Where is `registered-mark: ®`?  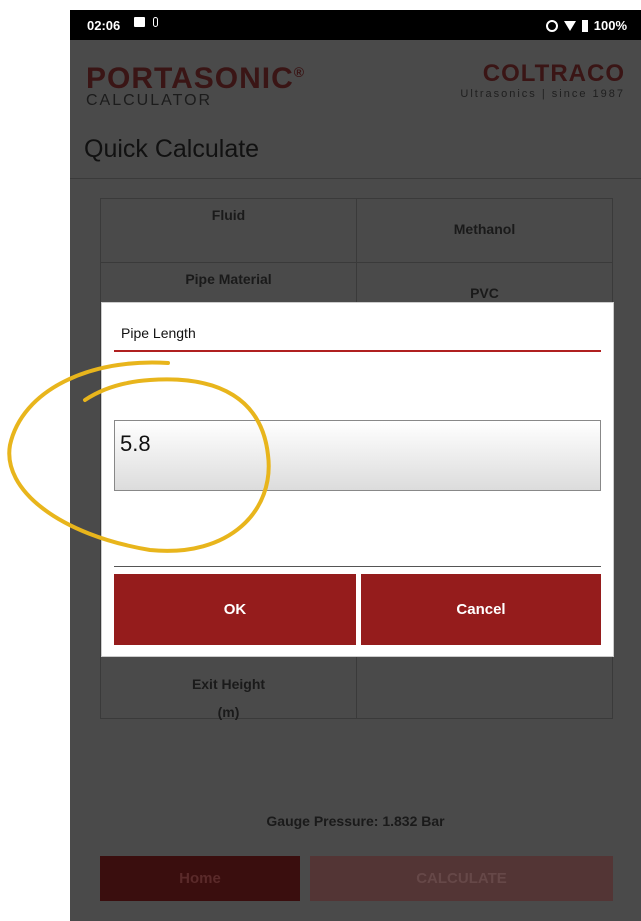
registered-mark: ® is located at coordinates (299, 72).